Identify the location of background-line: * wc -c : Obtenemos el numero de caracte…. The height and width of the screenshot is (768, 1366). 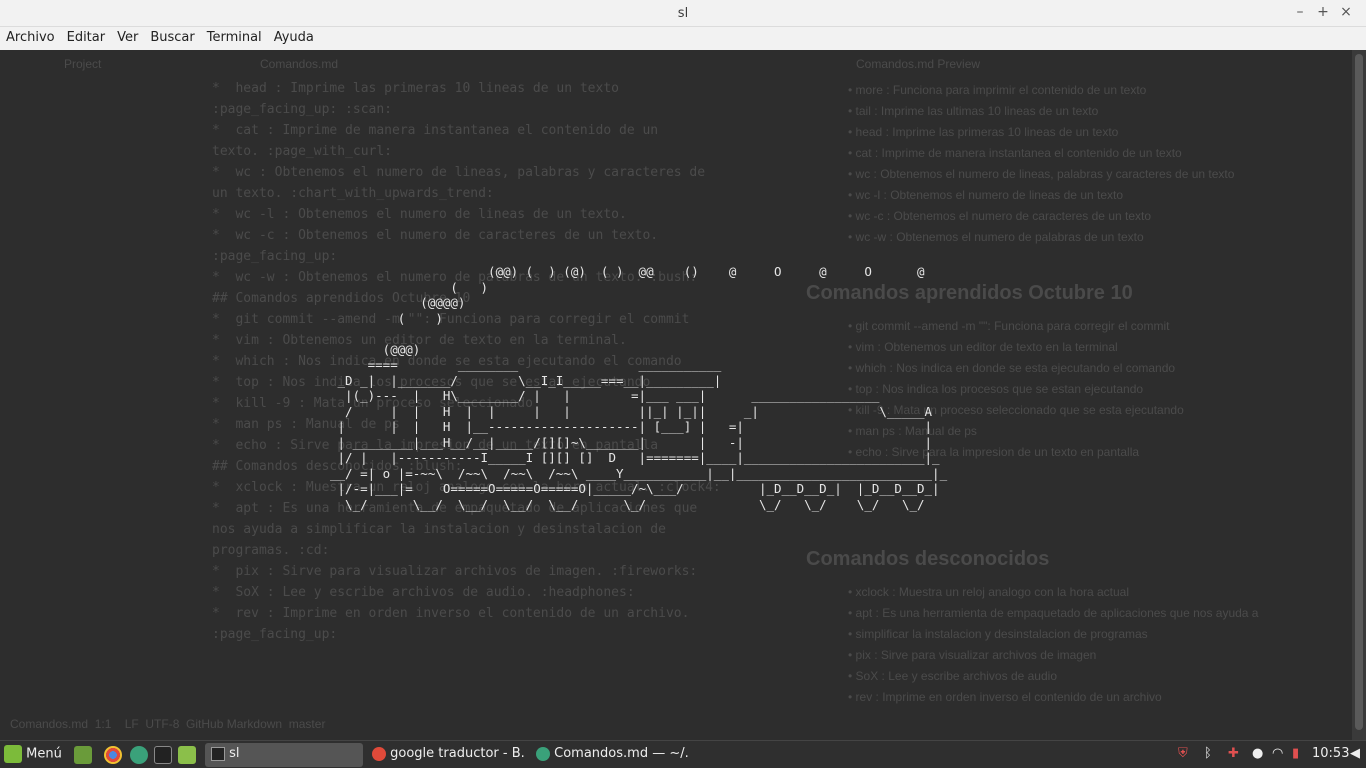
(435, 235).